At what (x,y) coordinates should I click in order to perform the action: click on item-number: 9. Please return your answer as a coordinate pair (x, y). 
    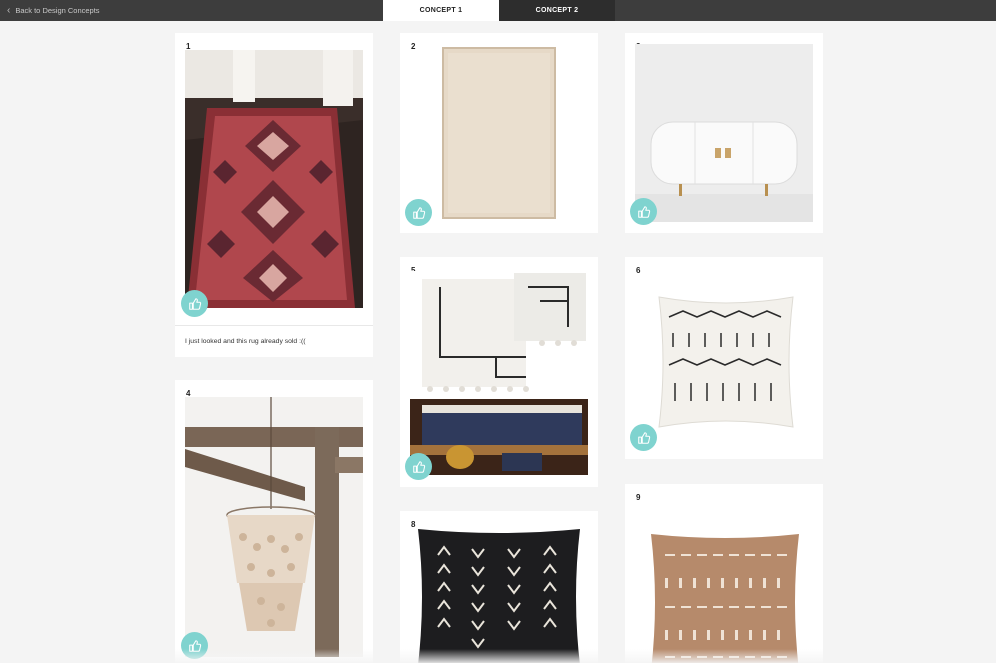
    Looking at the image, I should click on (638, 497).